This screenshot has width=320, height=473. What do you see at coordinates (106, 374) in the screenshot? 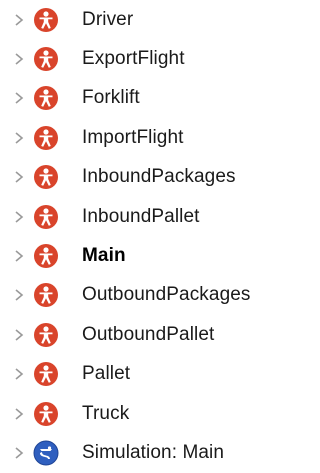
I see `tree-item-label: Pallet` at bounding box center [106, 374].